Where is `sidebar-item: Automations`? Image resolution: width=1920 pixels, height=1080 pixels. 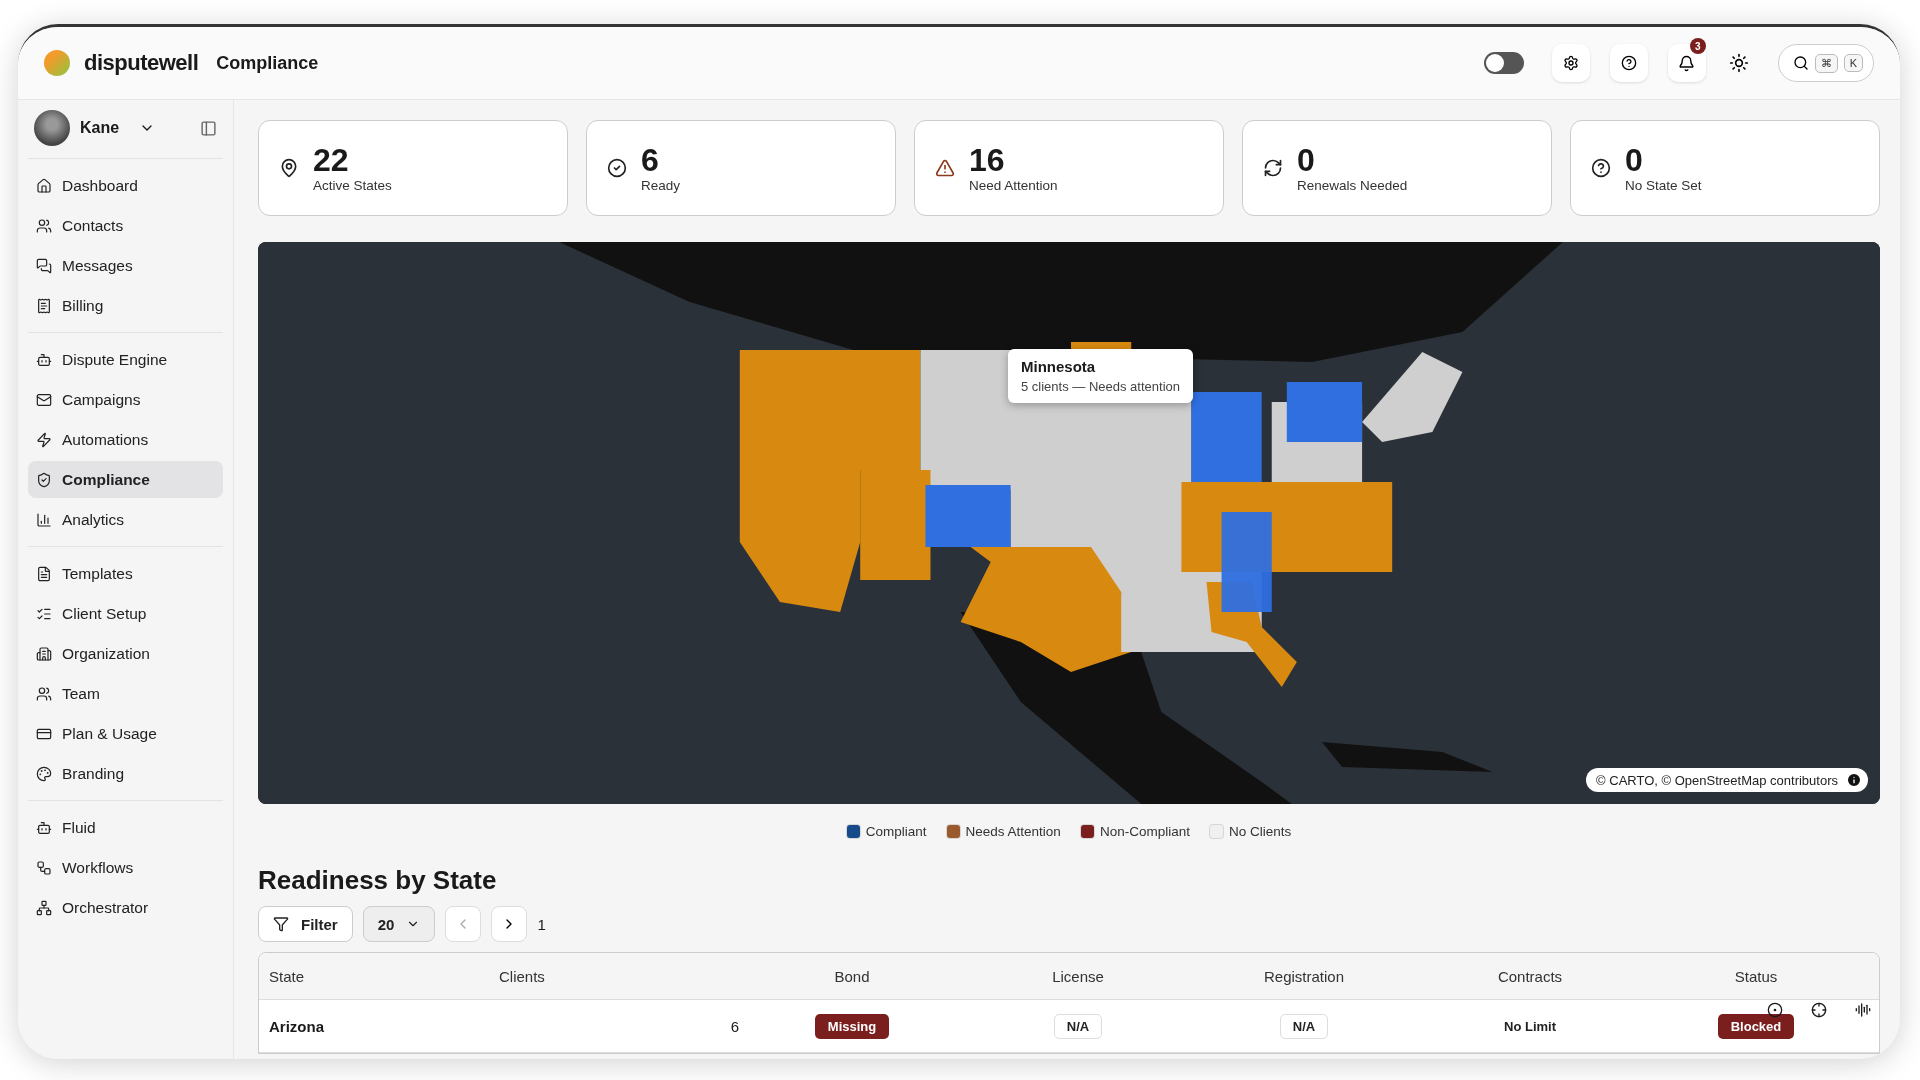 sidebar-item: Automations is located at coordinates (125, 439).